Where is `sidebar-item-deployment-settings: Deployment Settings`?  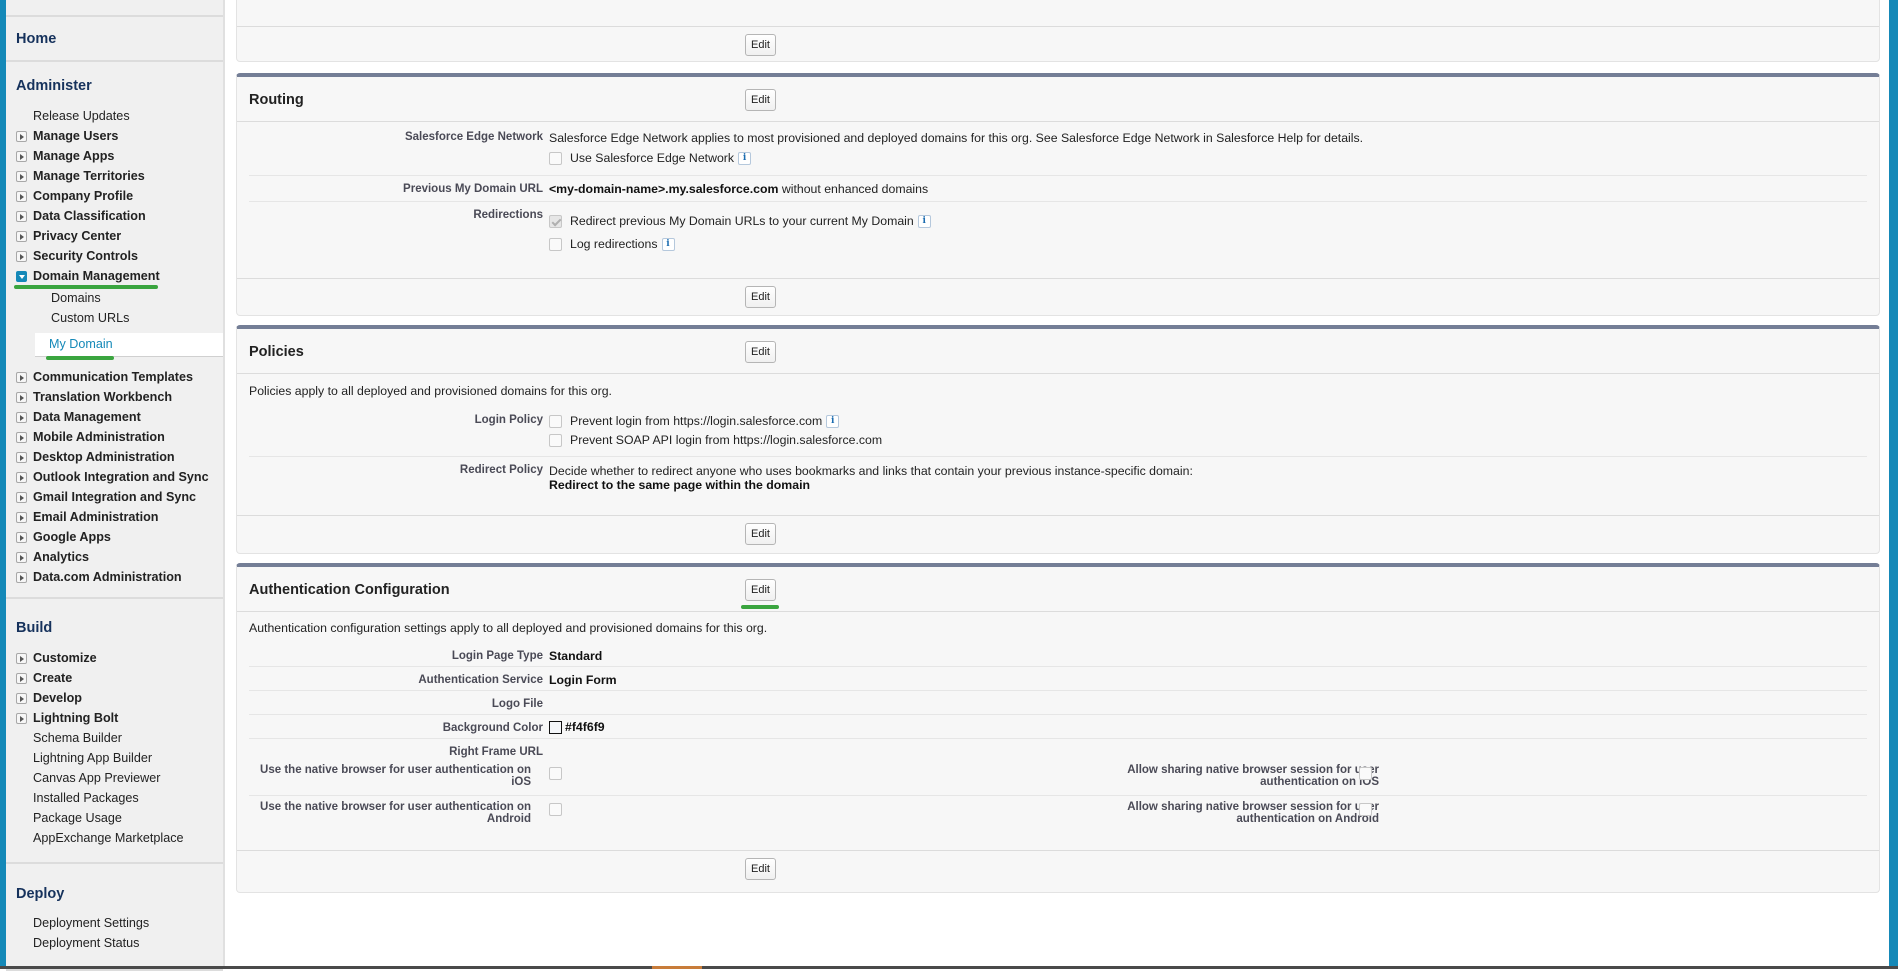
sidebar-item-deployment-settings: Deployment Settings is located at coordinates (114, 923).